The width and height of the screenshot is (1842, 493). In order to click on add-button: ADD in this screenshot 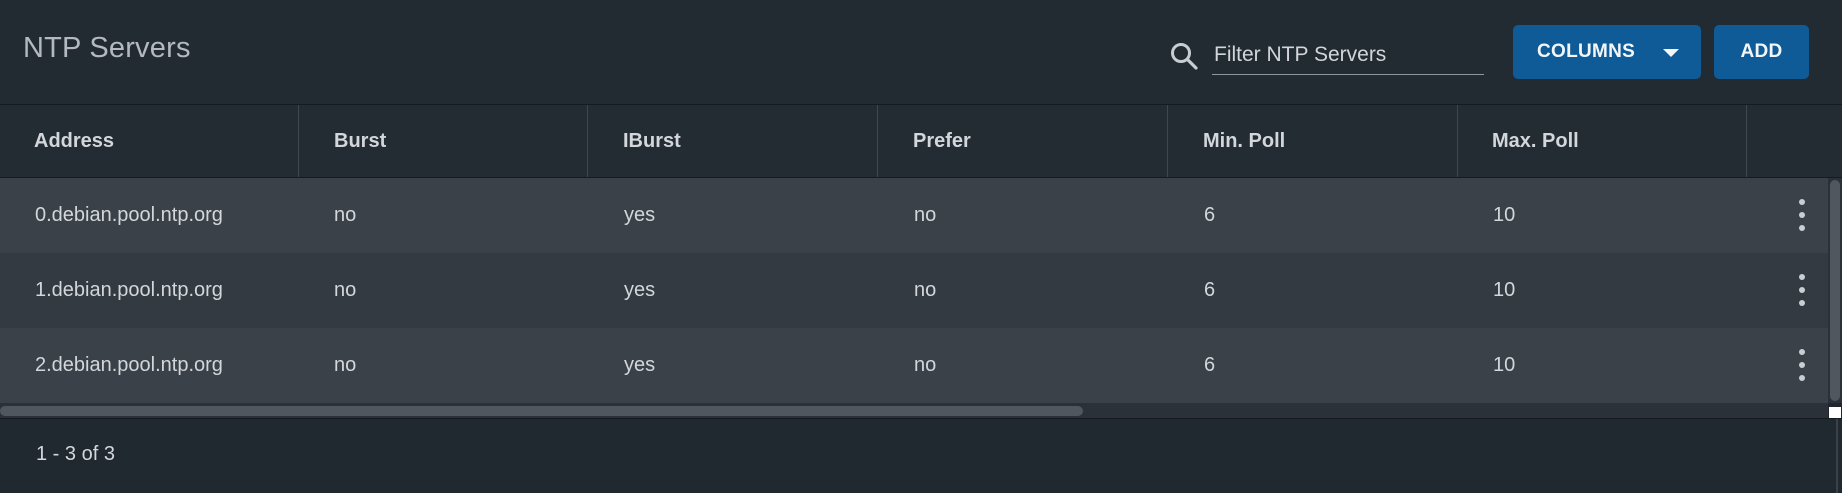, I will do `click(1761, 52)`.